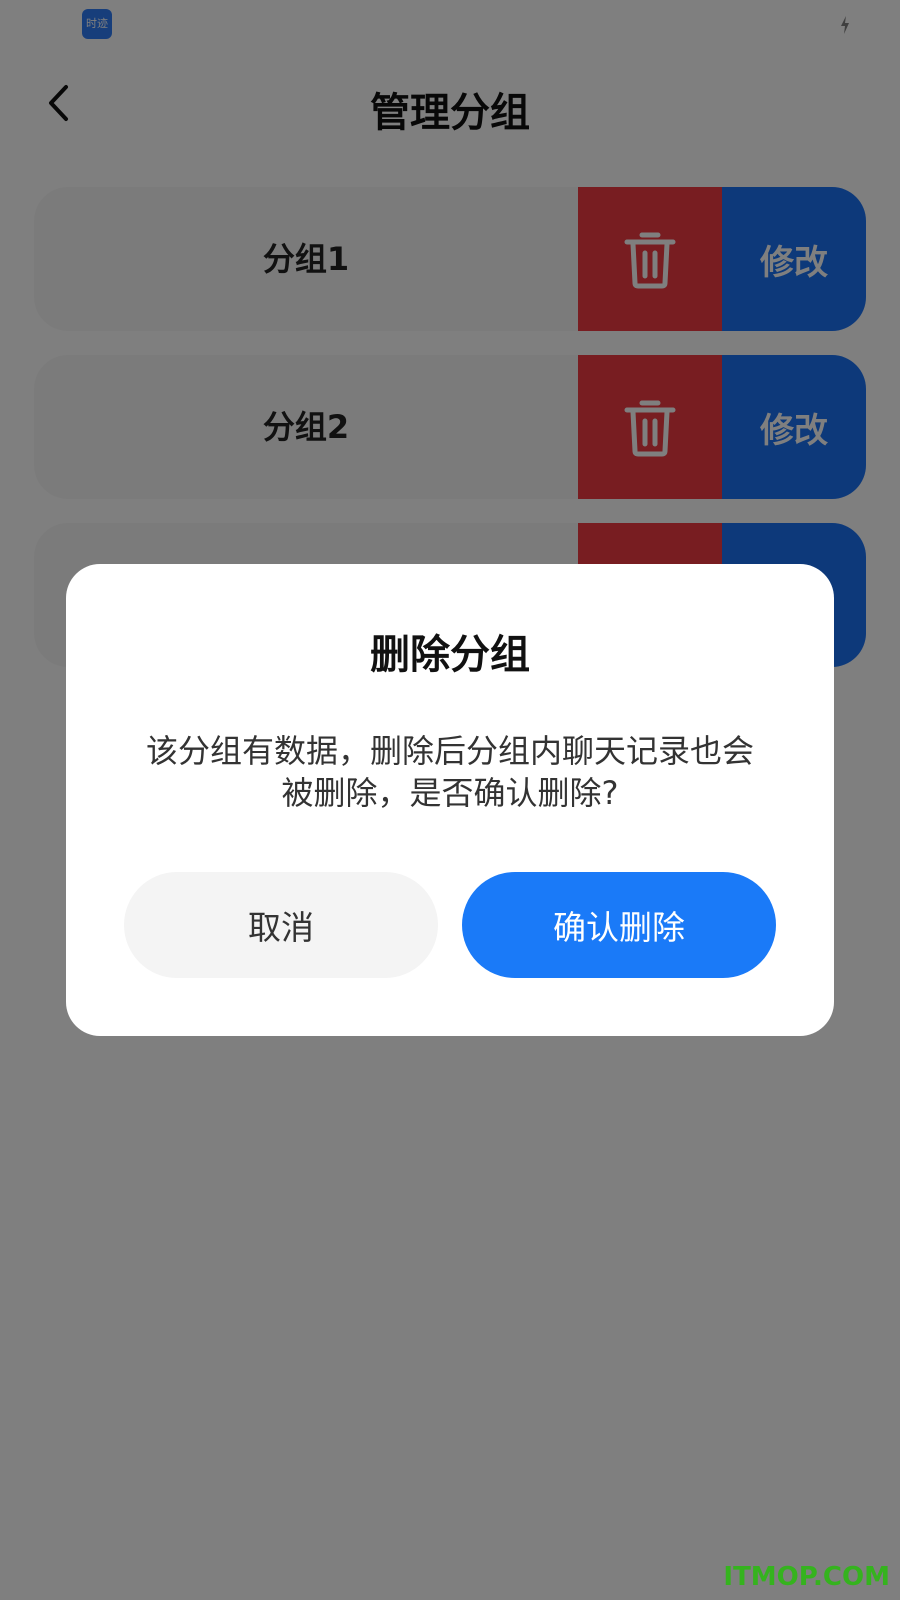  I want to click on cancel-button: 取消, so click(281, 925).